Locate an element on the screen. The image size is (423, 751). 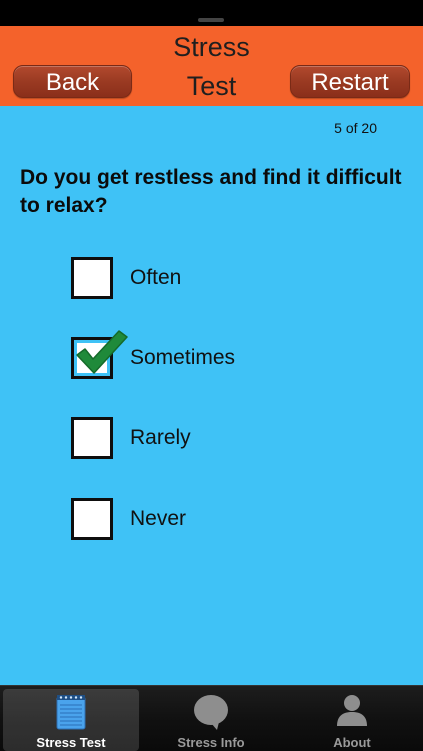
tab-stress-test: Stress Test is located at coordinates (71, 720).